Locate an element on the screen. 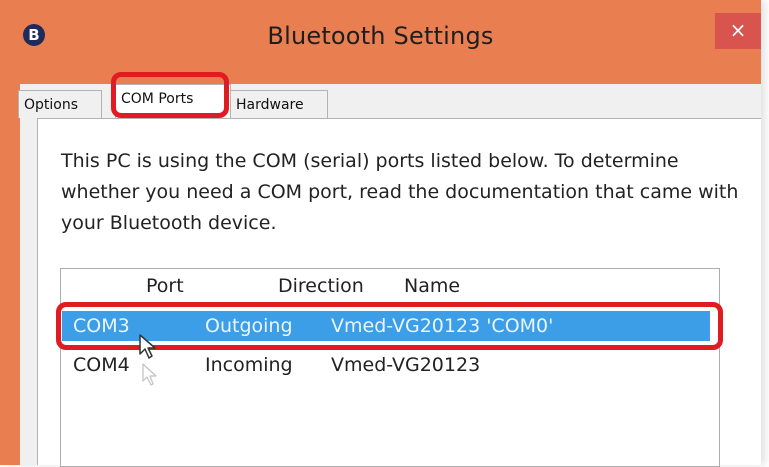 The height and width of the screenshot is (467, 769). close-icon: × is located at coordinates (738, 30).